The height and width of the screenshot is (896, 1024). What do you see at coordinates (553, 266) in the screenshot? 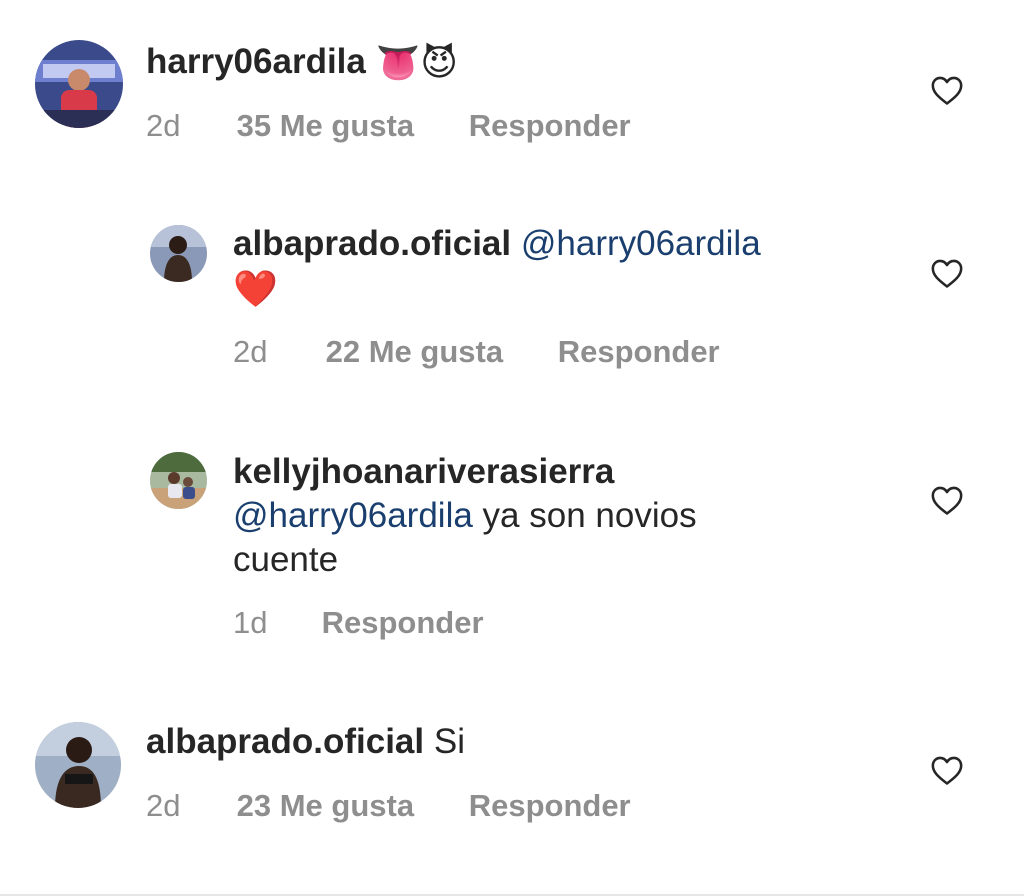
I see `comment-body: albaprado.oficial @harry06ardila ❤️` at bounding box center [553, 266].